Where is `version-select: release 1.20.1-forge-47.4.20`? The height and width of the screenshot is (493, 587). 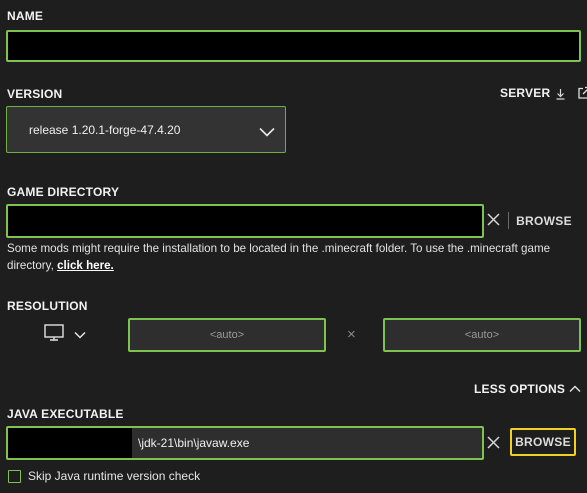 version-select: release 1.20.1-forge-47.4.20 is located at coordinates (146, 129).